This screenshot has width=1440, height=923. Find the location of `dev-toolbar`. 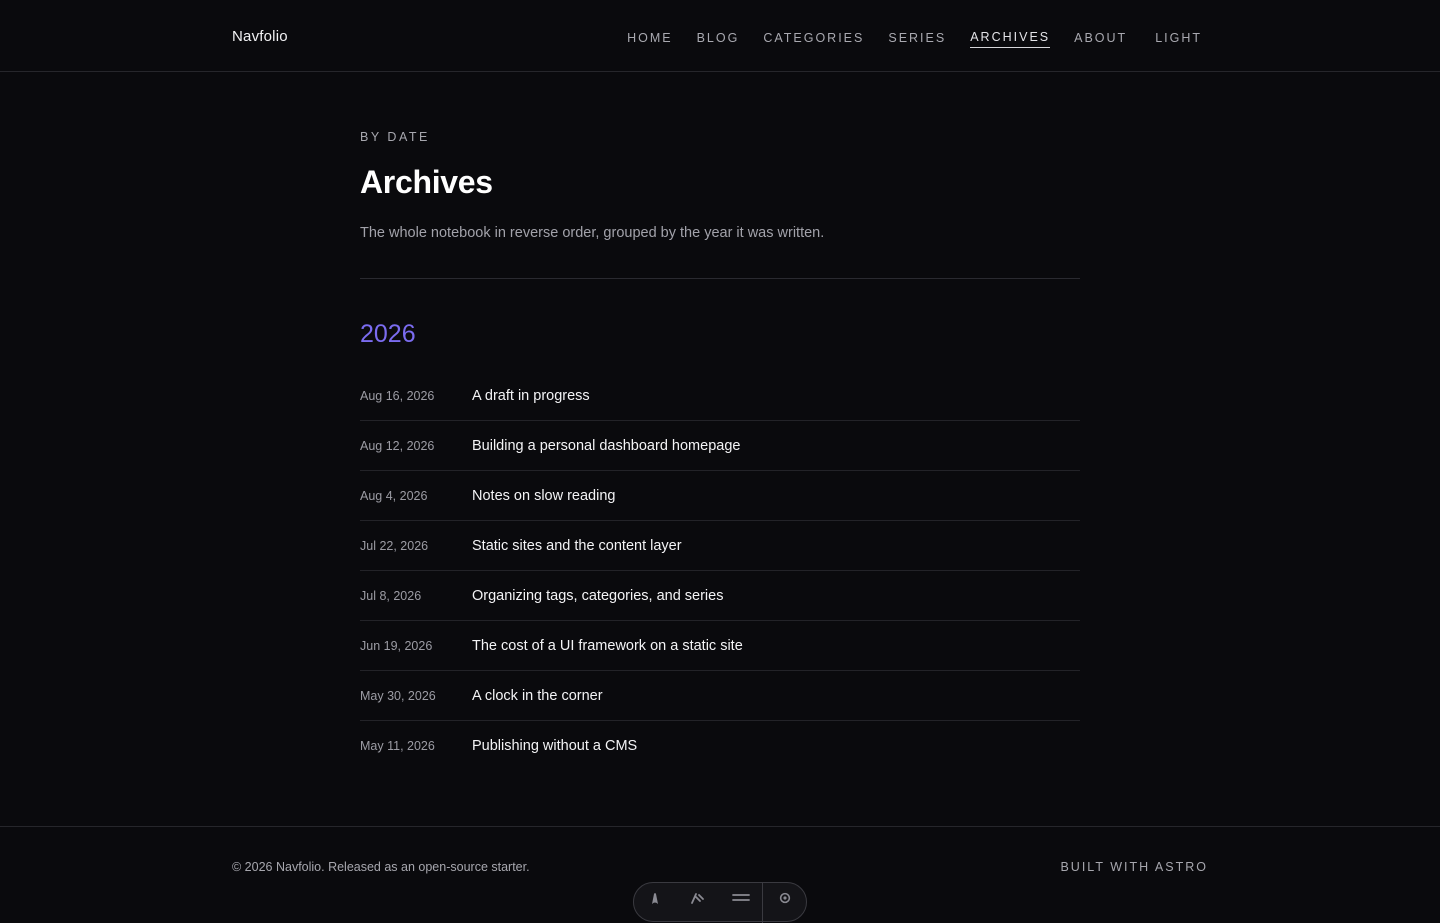

dev-toolbar is located at coordinates (720, 902).